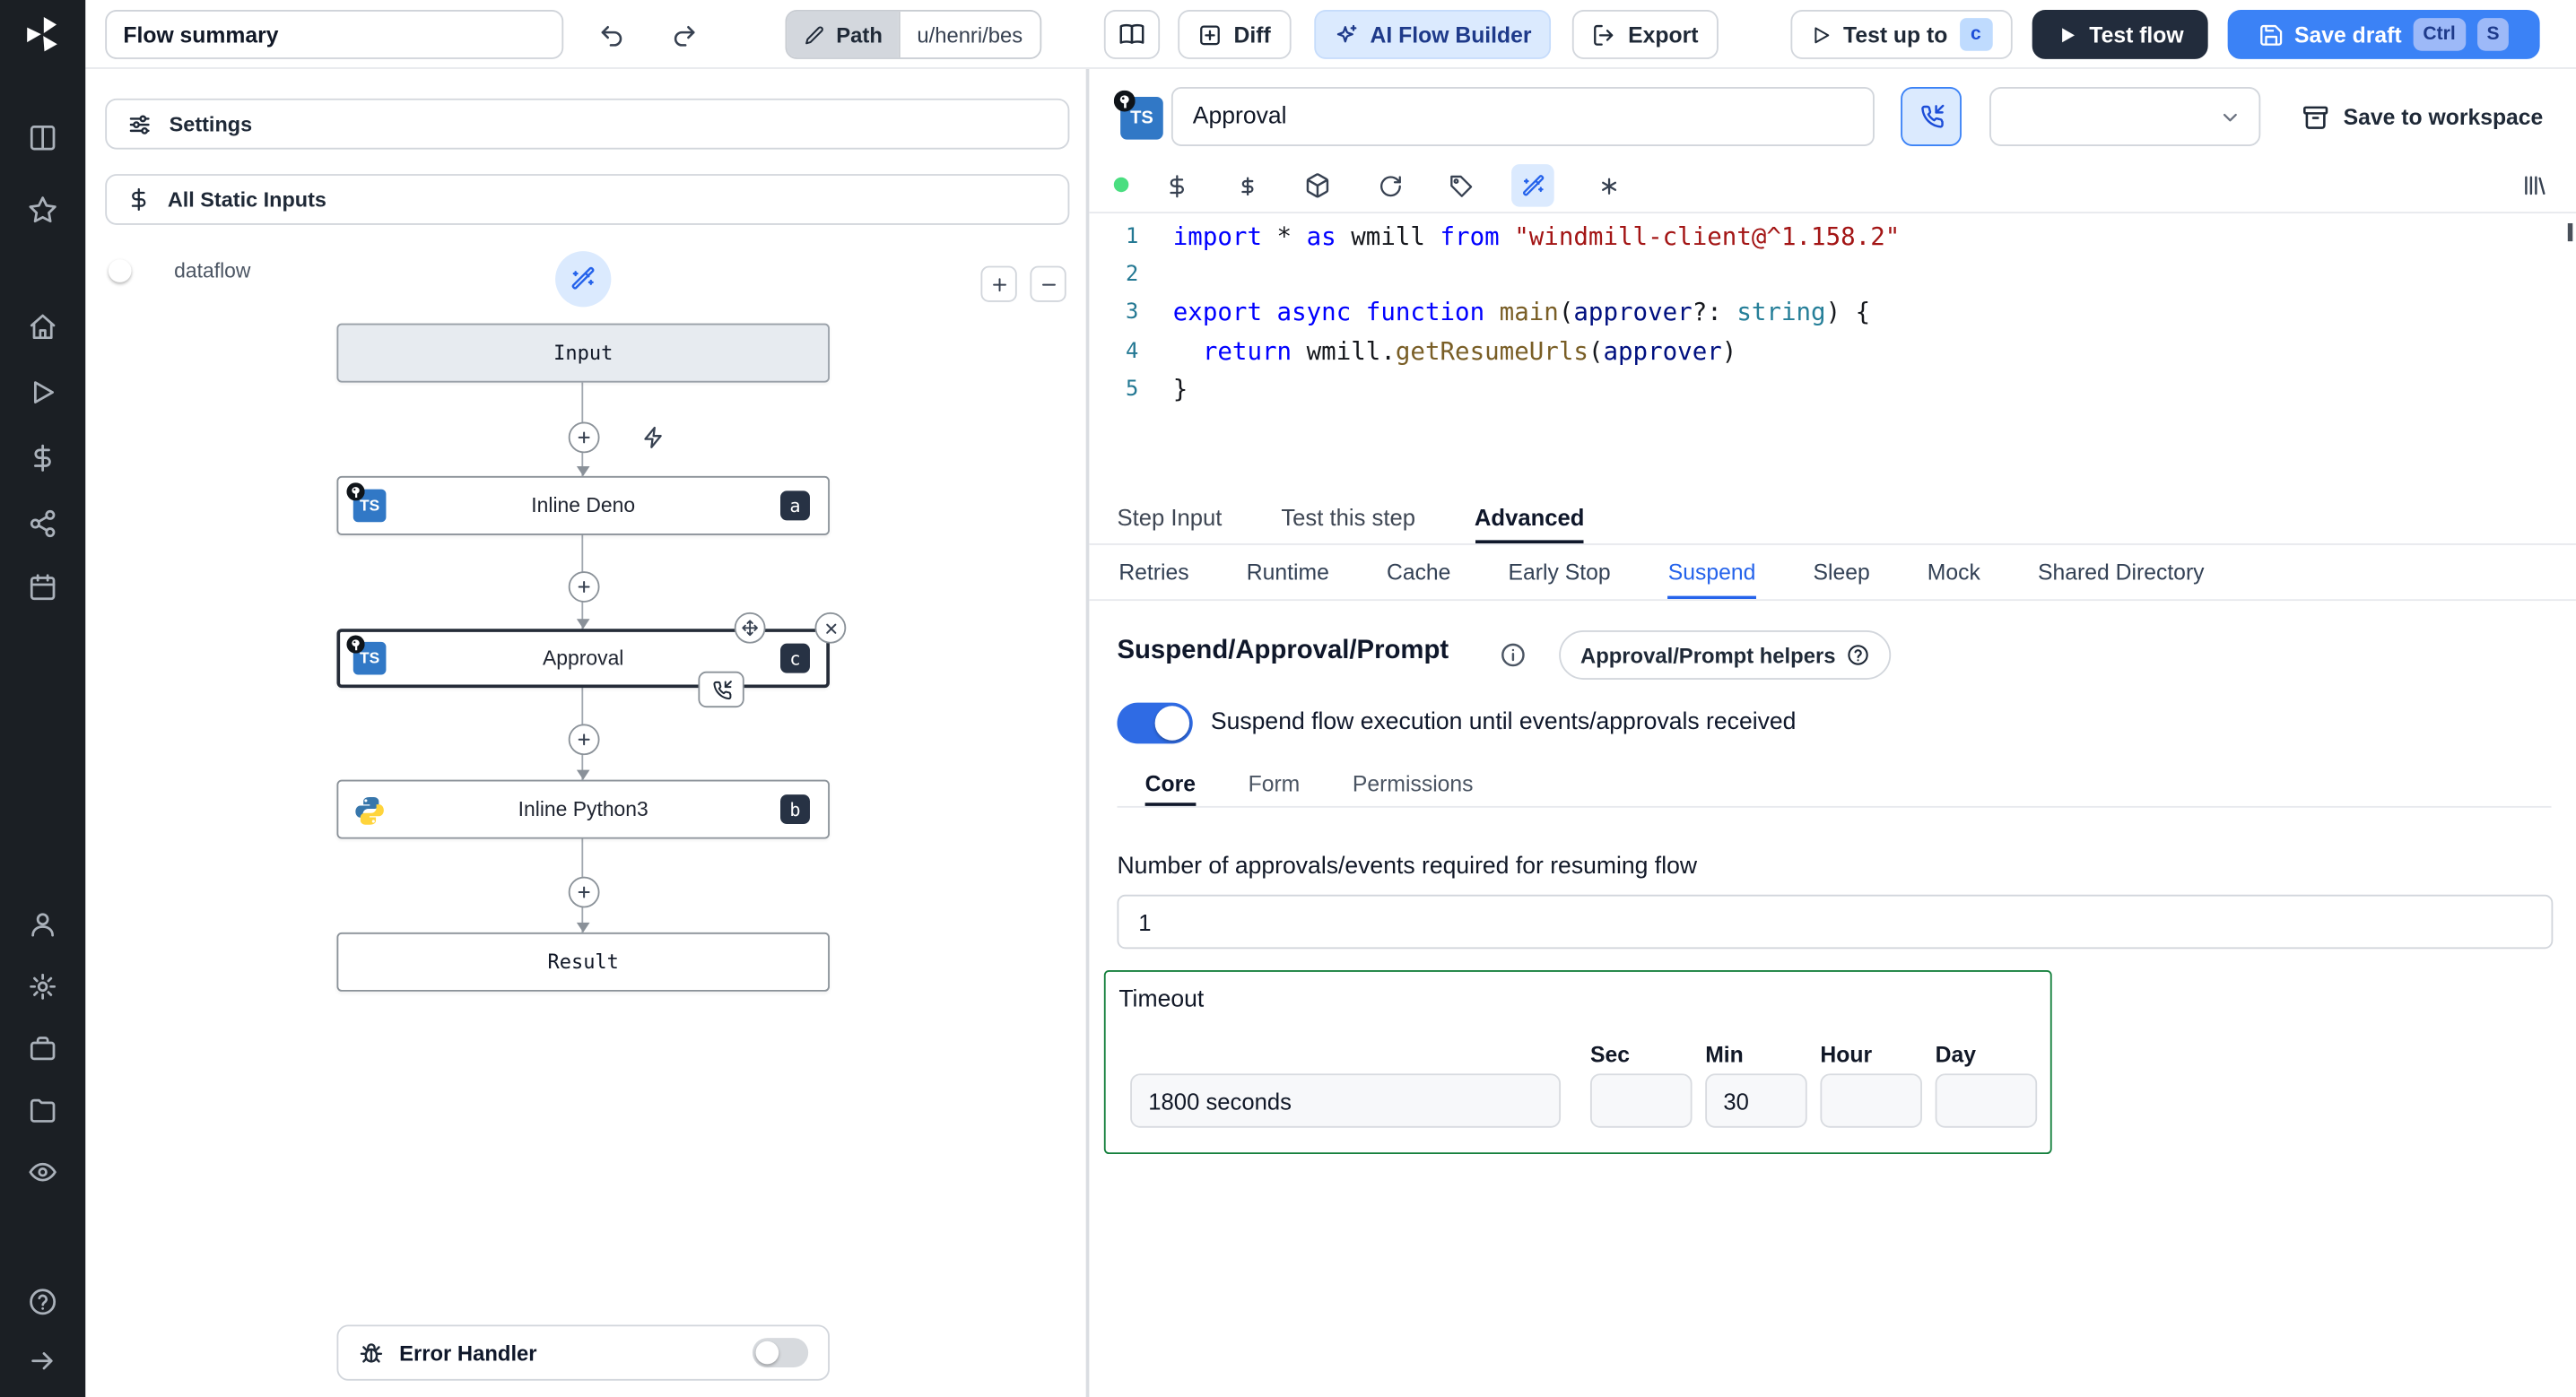 The width and height of the screenshot is (2576, 1397). Describe the element at coordinates (583, 353) in the screenshot. I see `flow-node-input: Input` at that location.